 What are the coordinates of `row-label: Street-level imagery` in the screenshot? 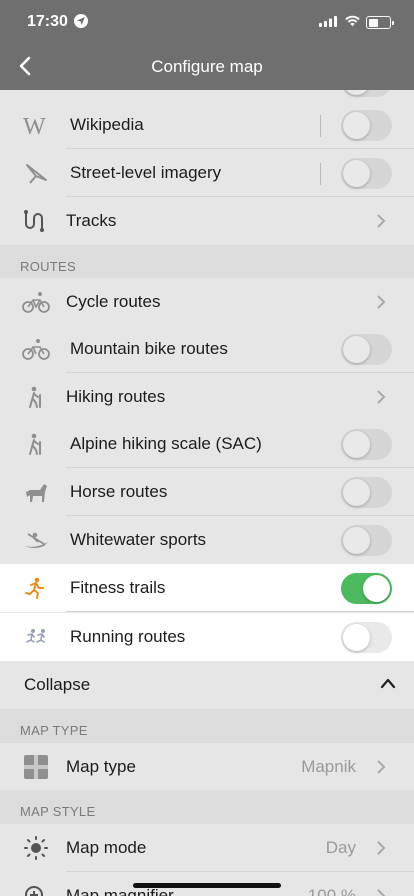 It's located at (146, 172).